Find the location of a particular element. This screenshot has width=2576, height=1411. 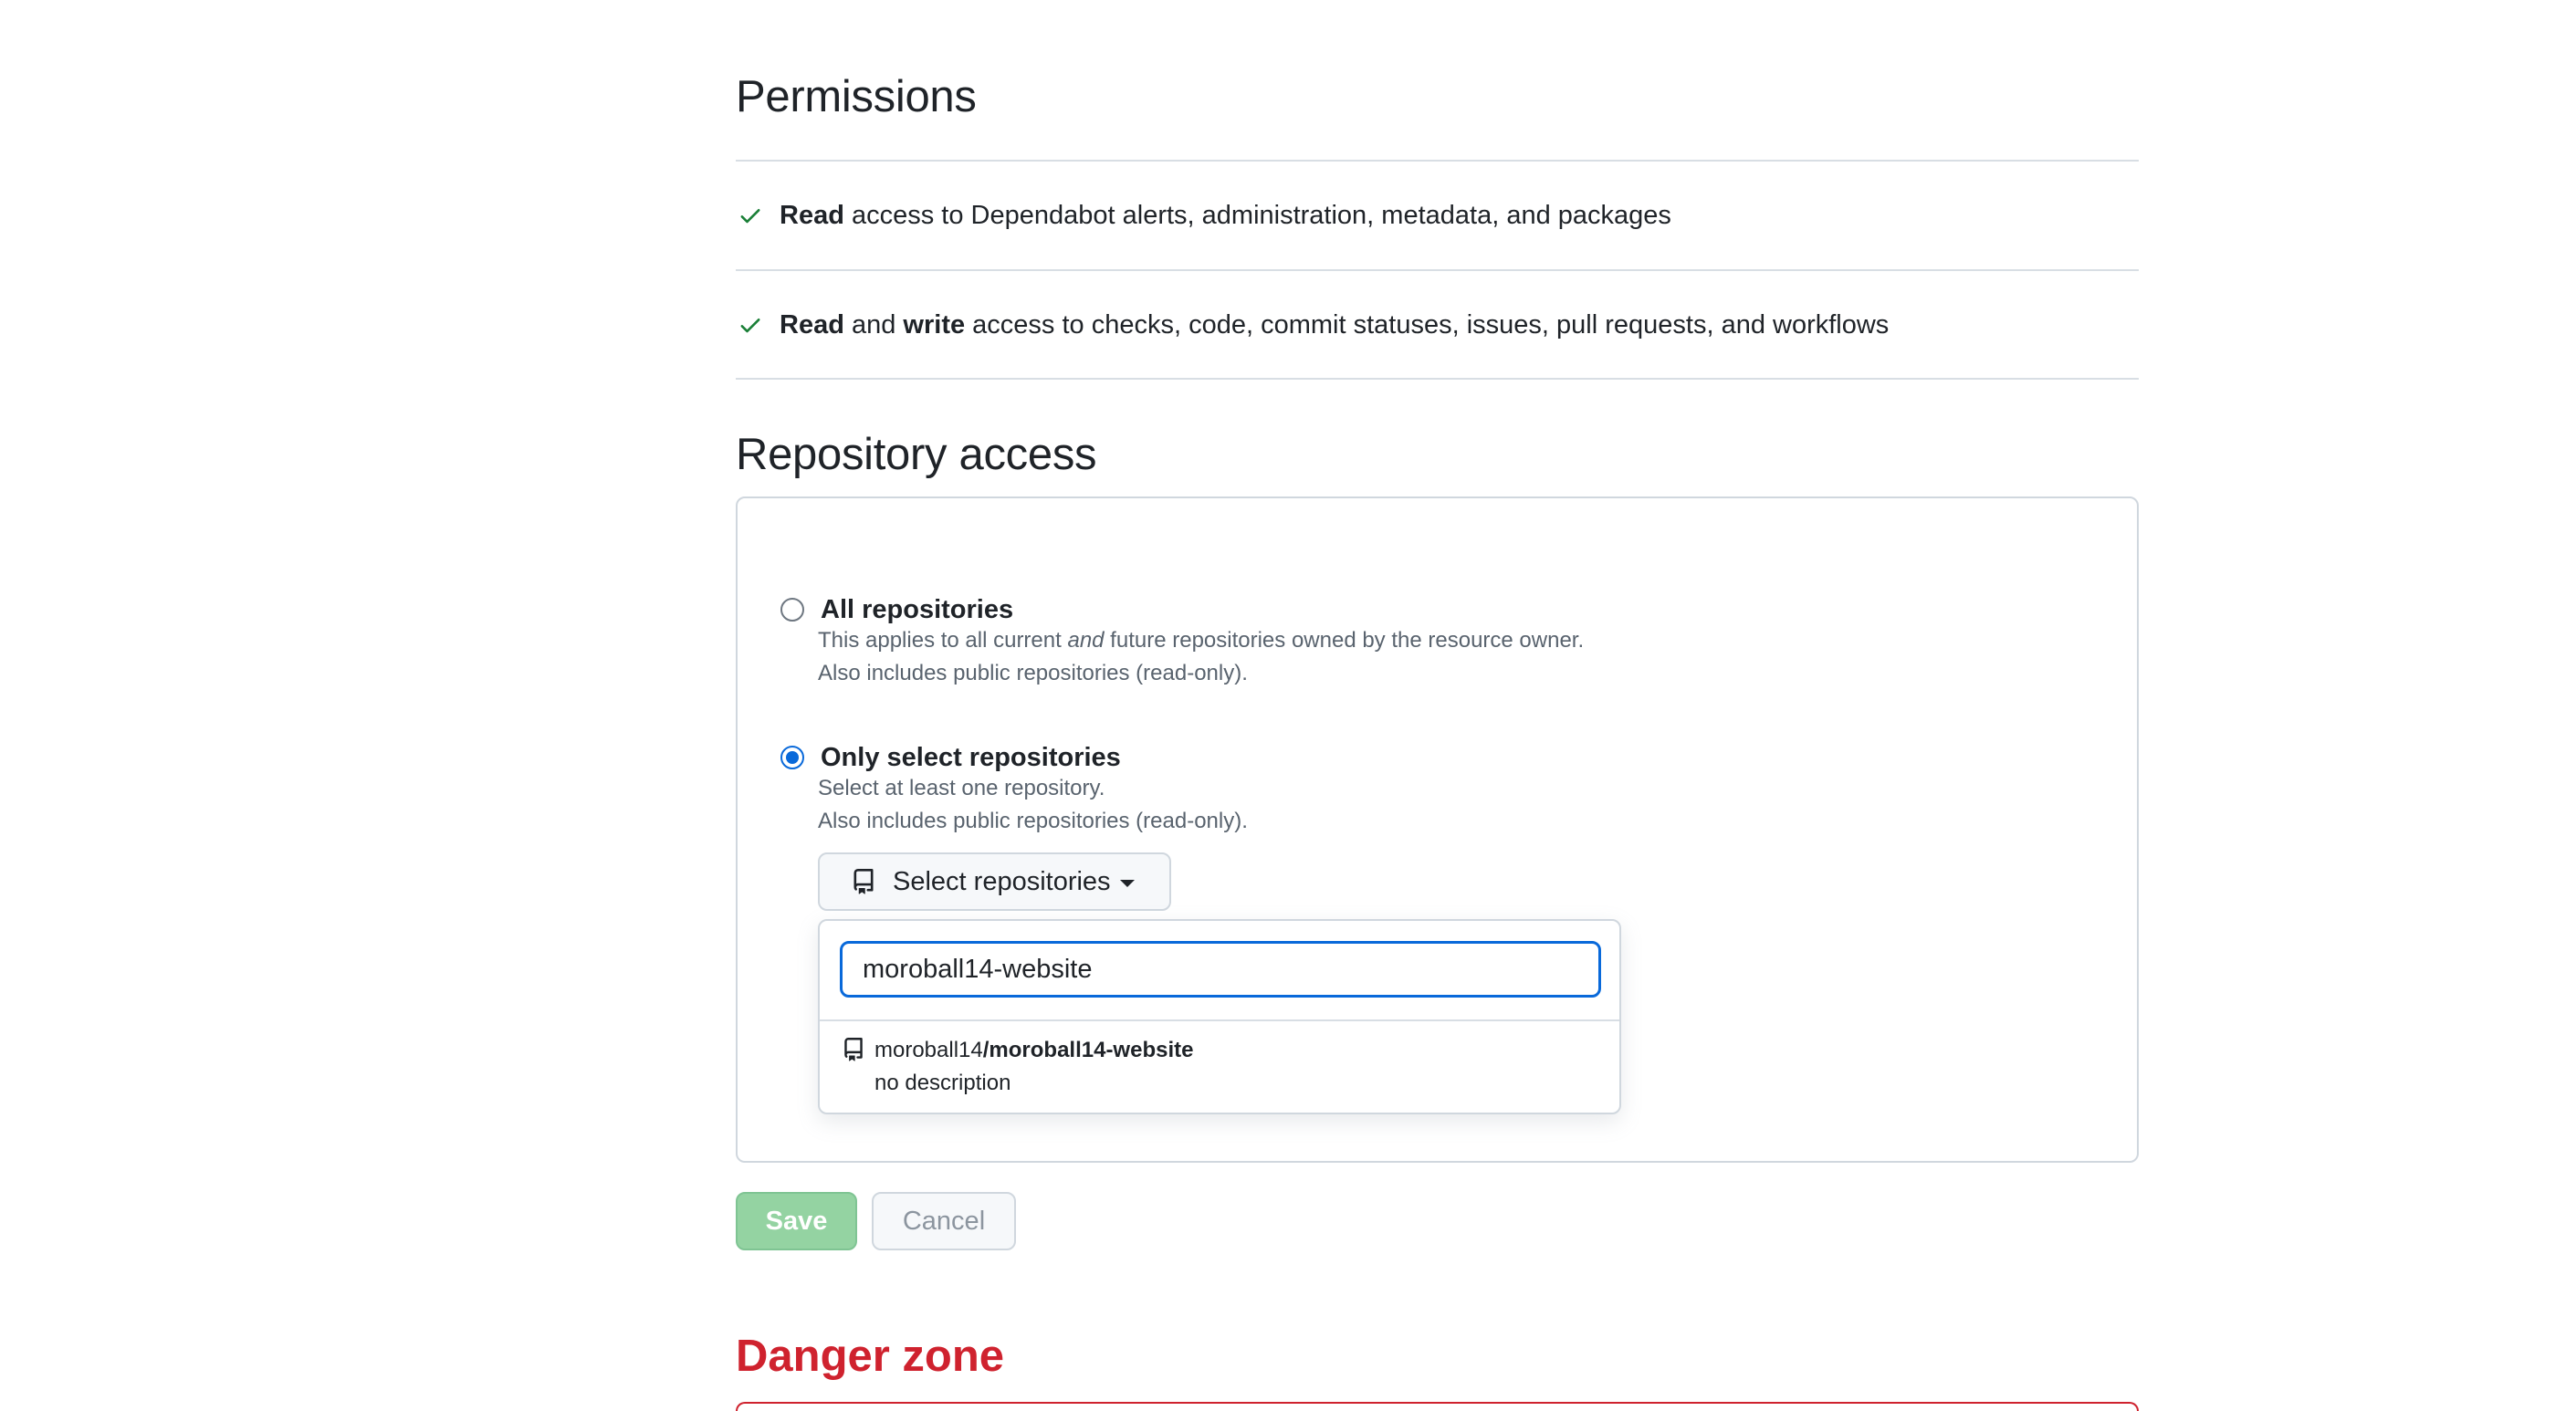

permissions-box-bottom is located at coordinates (1437, 379).